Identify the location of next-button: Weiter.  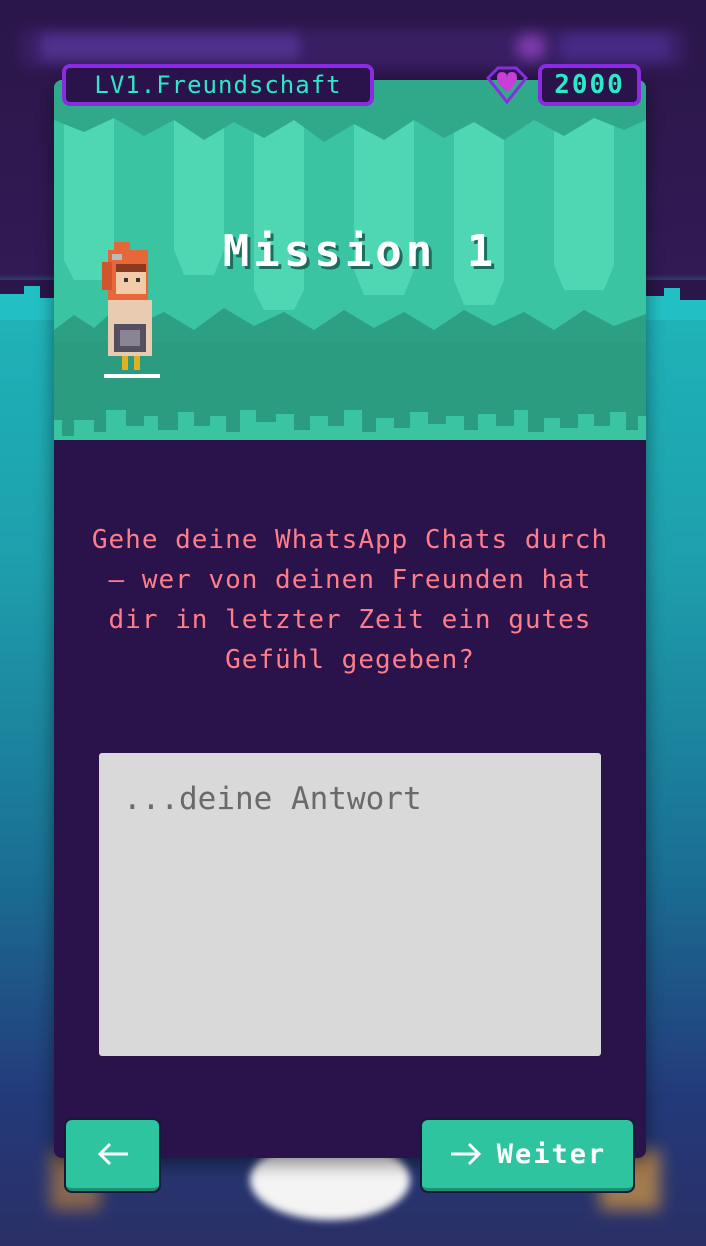
(527, 1155).